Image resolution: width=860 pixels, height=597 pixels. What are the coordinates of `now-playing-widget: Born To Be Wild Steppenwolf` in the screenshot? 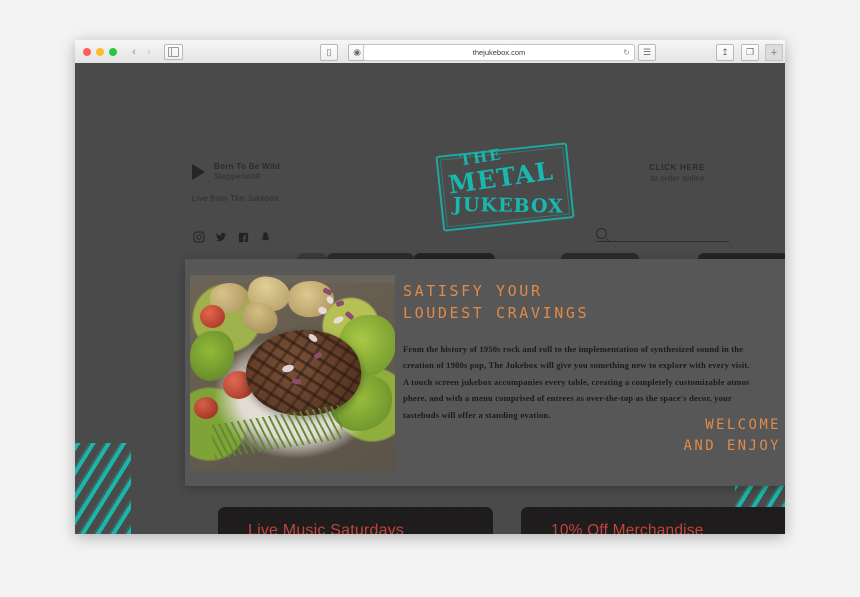 It's located at (236, 172).